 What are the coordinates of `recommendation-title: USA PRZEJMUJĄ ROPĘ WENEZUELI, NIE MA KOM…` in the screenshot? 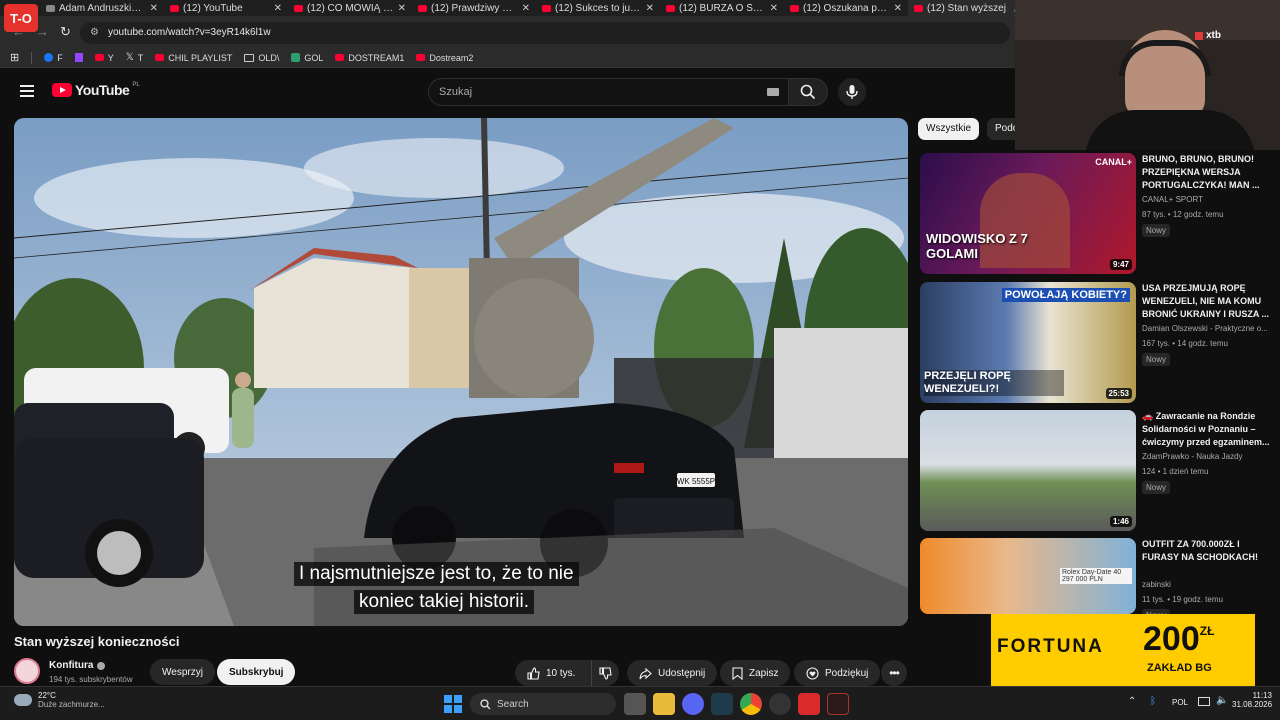 It's located at (1206, 302).